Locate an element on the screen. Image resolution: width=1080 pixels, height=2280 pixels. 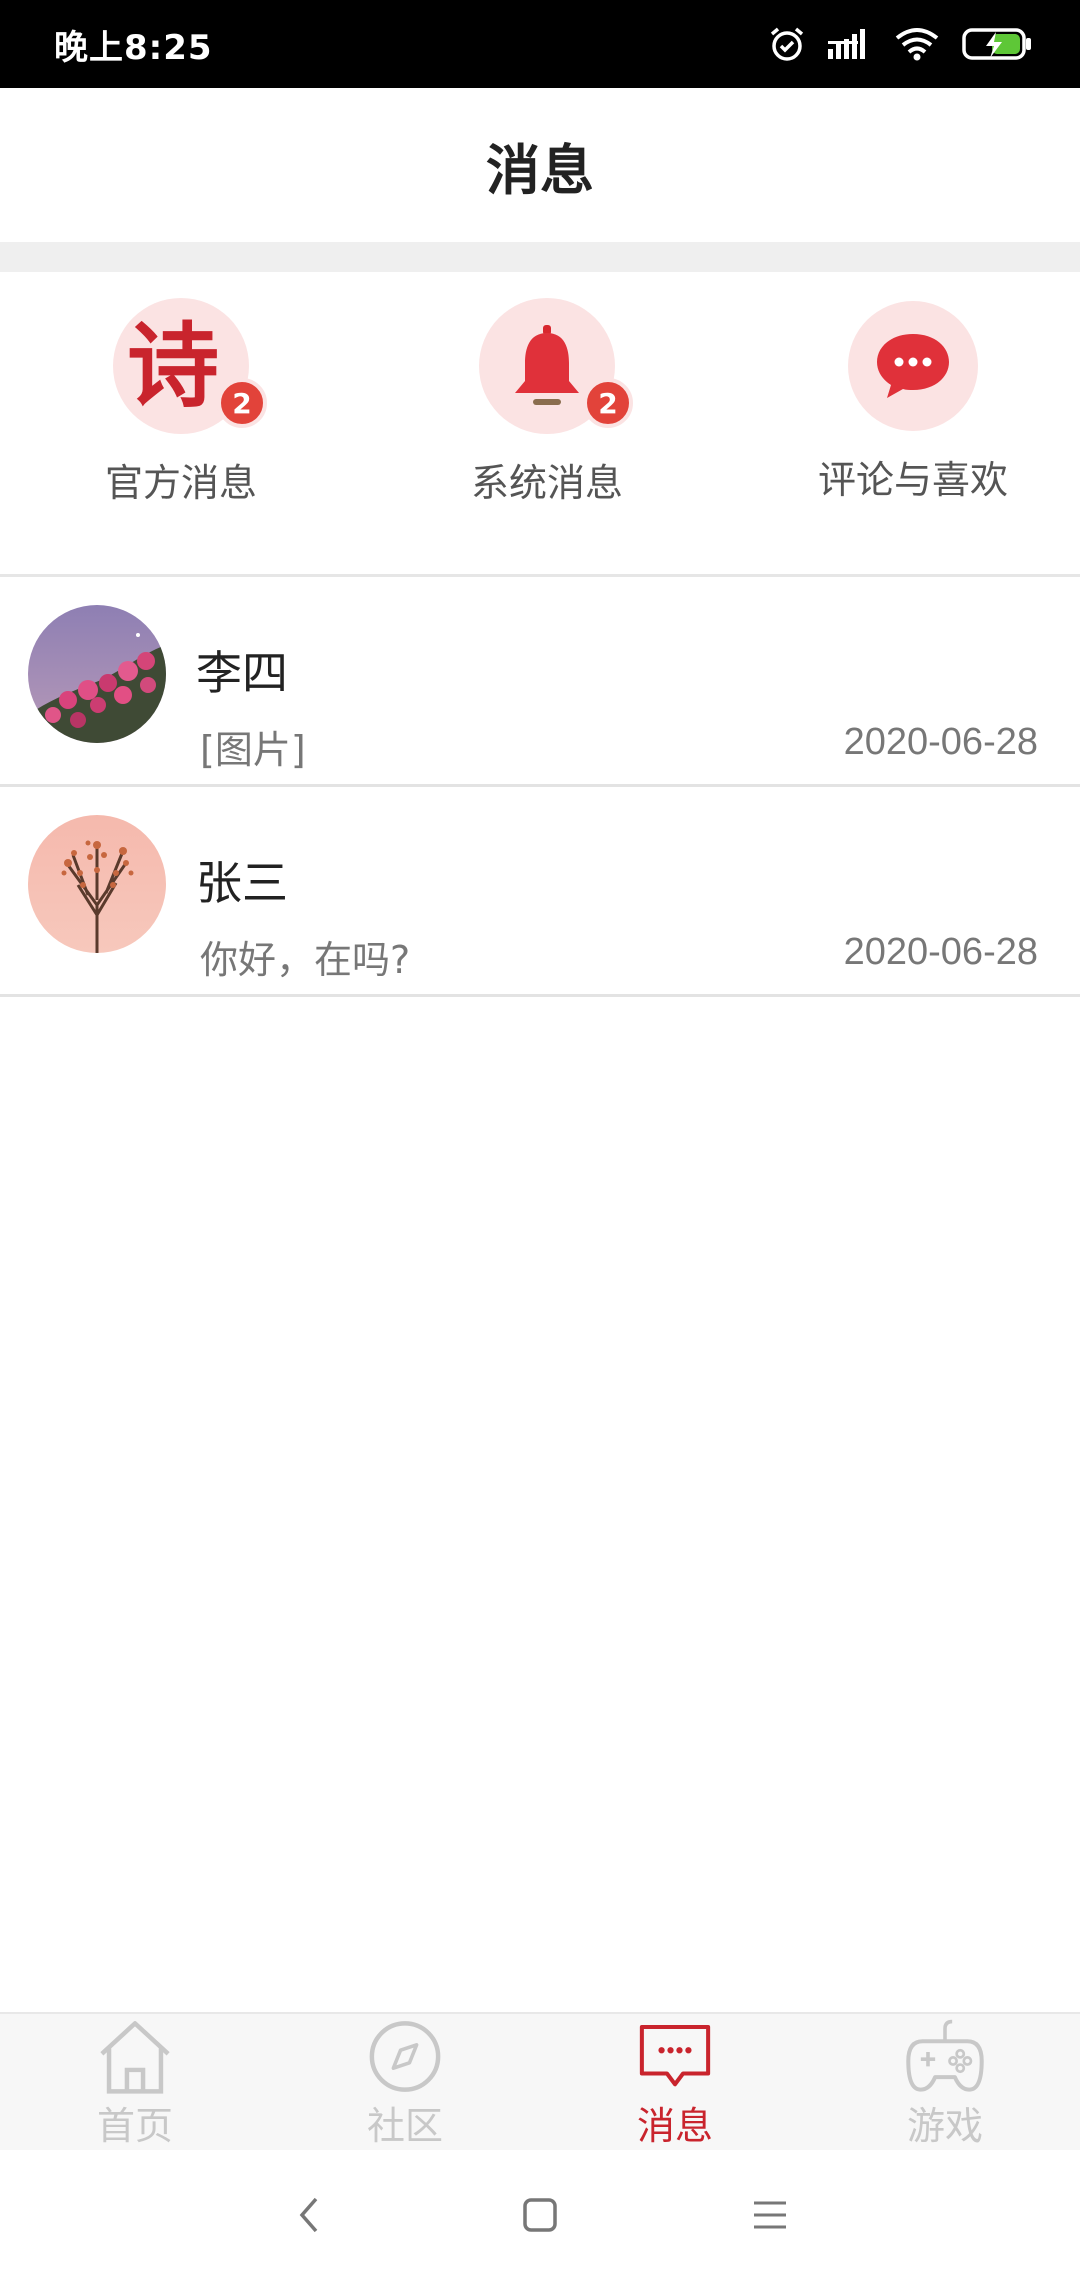
battery-charging-icon is located at coordinates (996, 44).